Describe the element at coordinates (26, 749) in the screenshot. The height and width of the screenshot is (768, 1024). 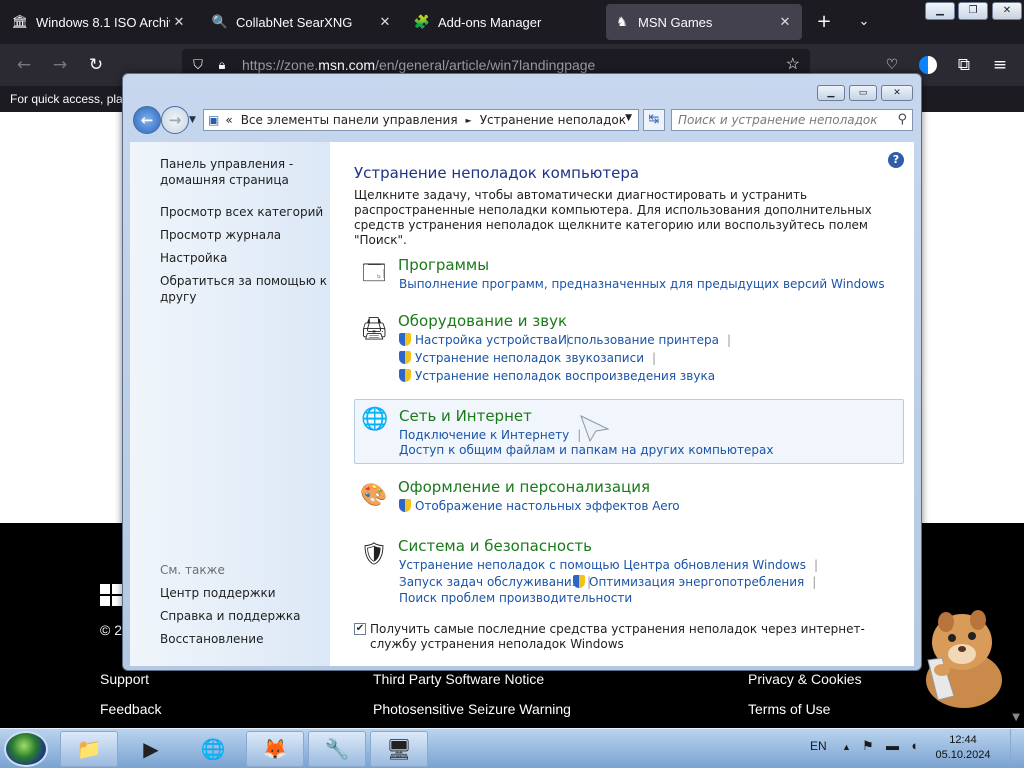
I see `start-button` at that location.